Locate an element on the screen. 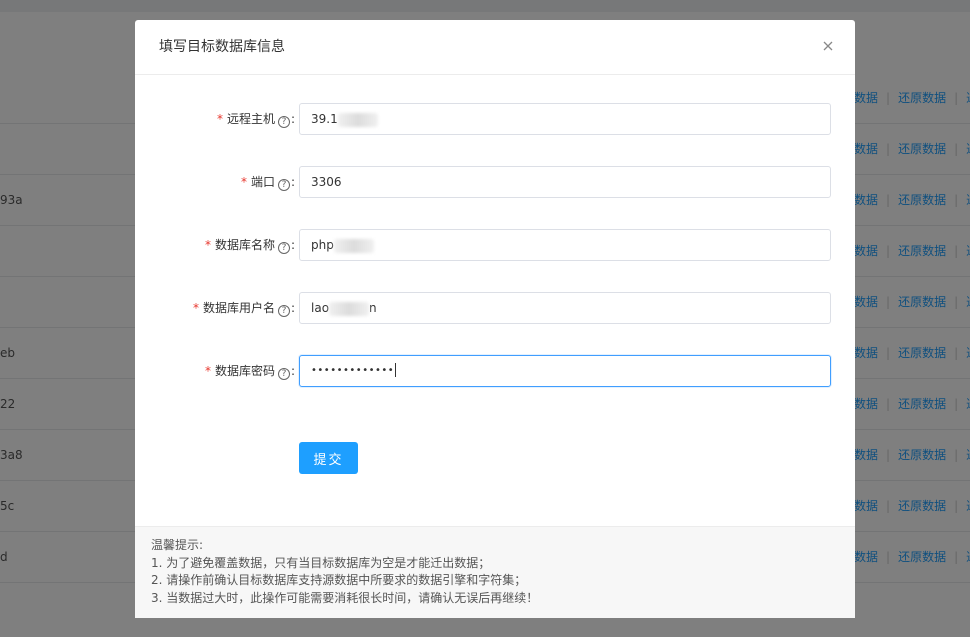 The height and width of the screenshot is (637, 970). host-row: * 远程主机?: 39.1 is located at coordinates (495, 119).